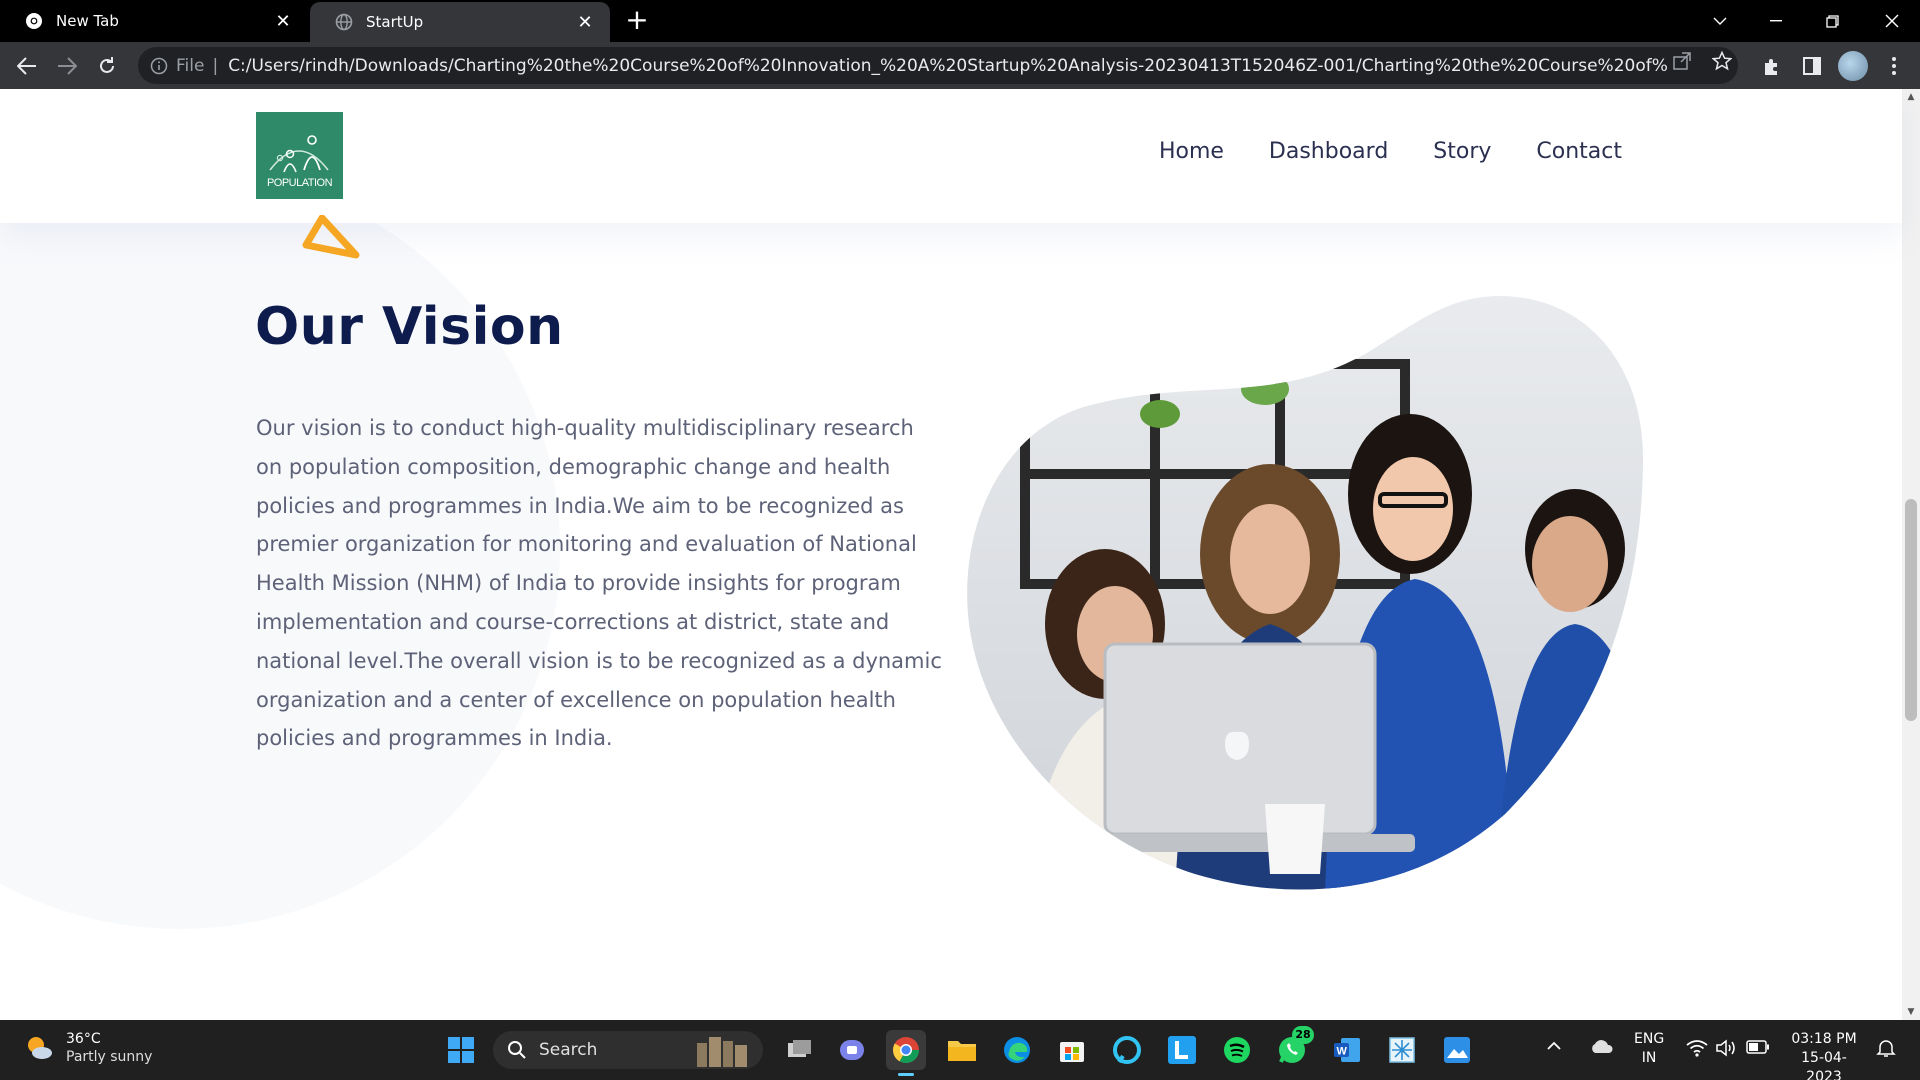 This screenshot has width=1920, height=1080. Describe the element at coordinates (1682, 61) in the screenshot. I see `share-icon` at that location.